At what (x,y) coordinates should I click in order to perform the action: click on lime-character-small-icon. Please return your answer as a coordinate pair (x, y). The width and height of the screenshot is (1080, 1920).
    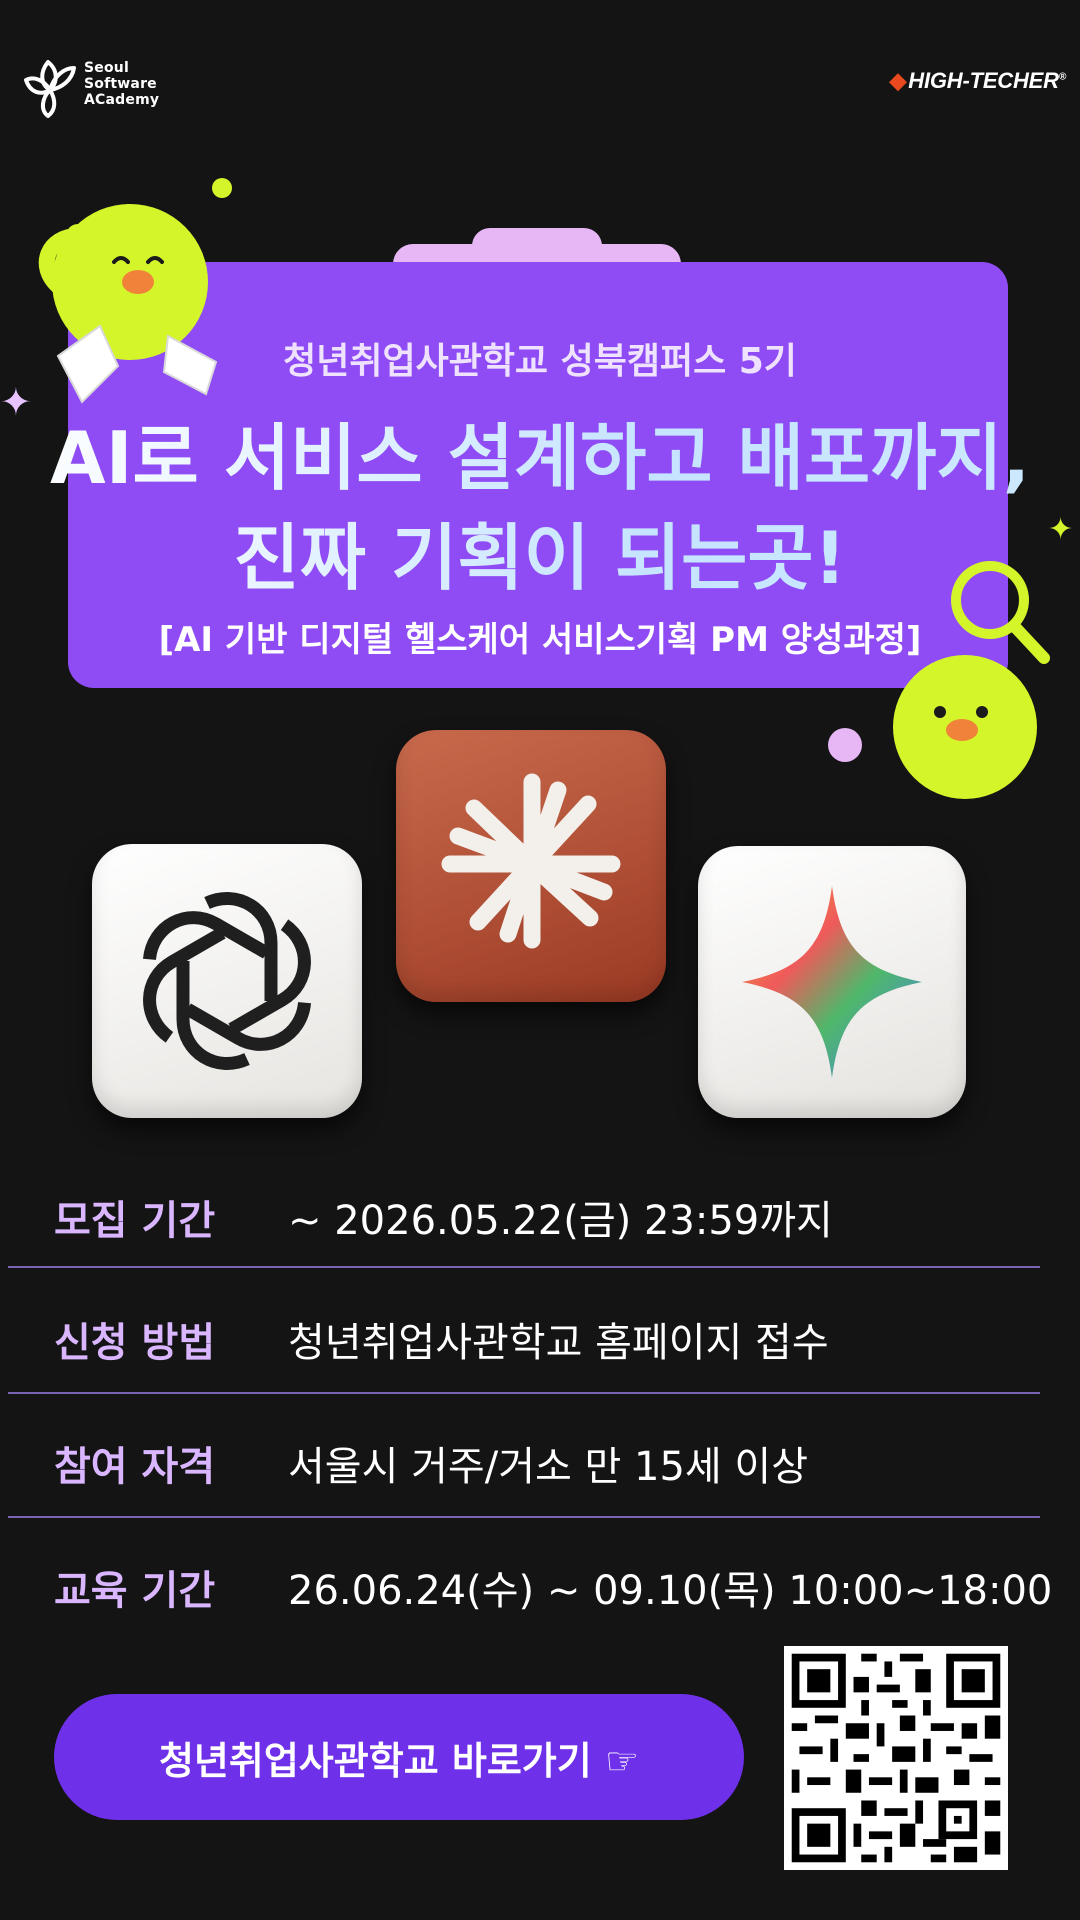
    Looking at the image, I should click on (965, 727).